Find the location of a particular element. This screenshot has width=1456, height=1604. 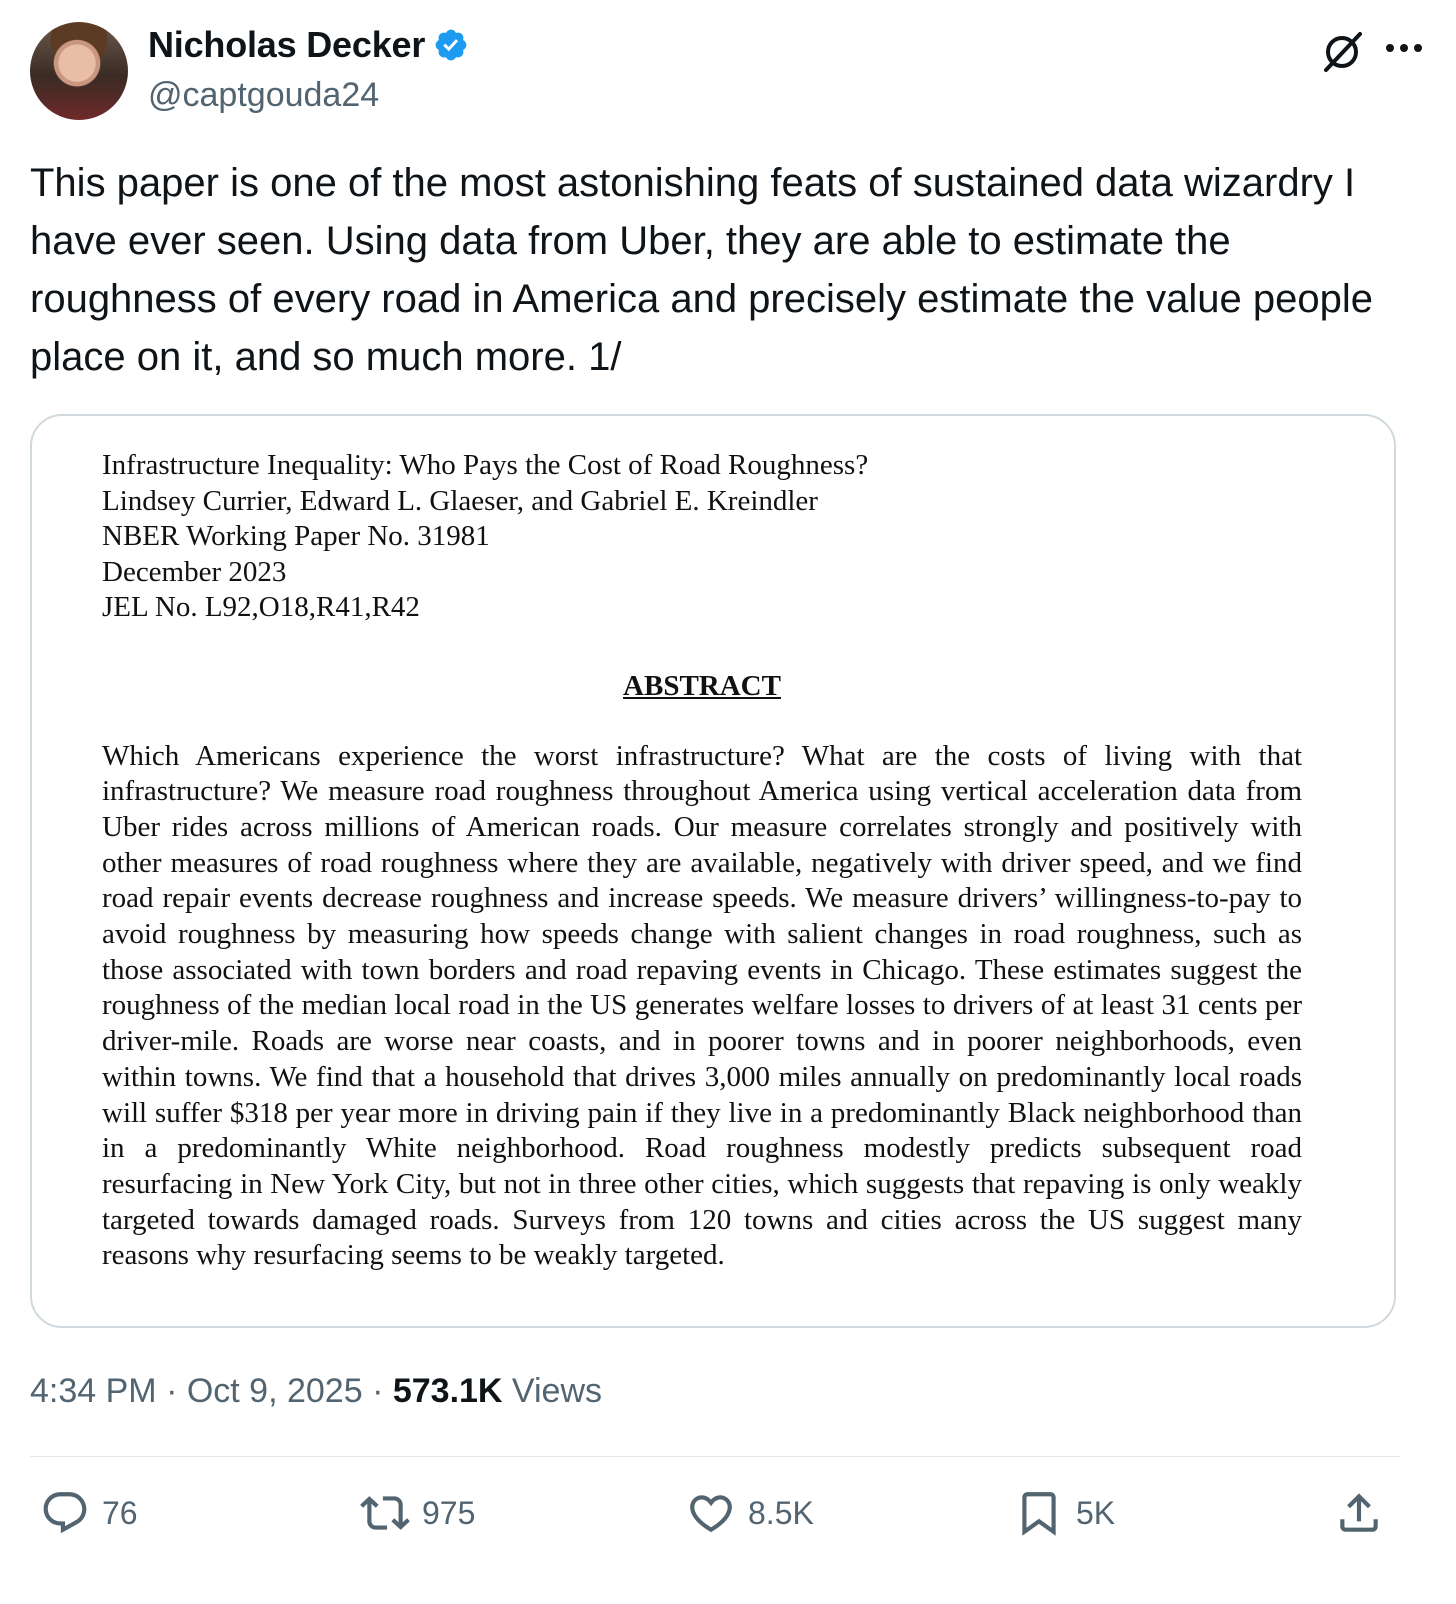

like-button: 8.5K is located at coordinates (750, 1513).